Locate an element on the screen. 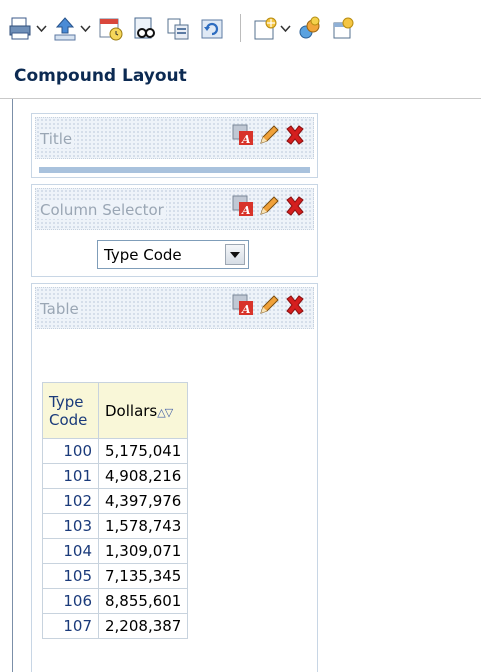  add-filter-button is located at coordinates (309, 29).